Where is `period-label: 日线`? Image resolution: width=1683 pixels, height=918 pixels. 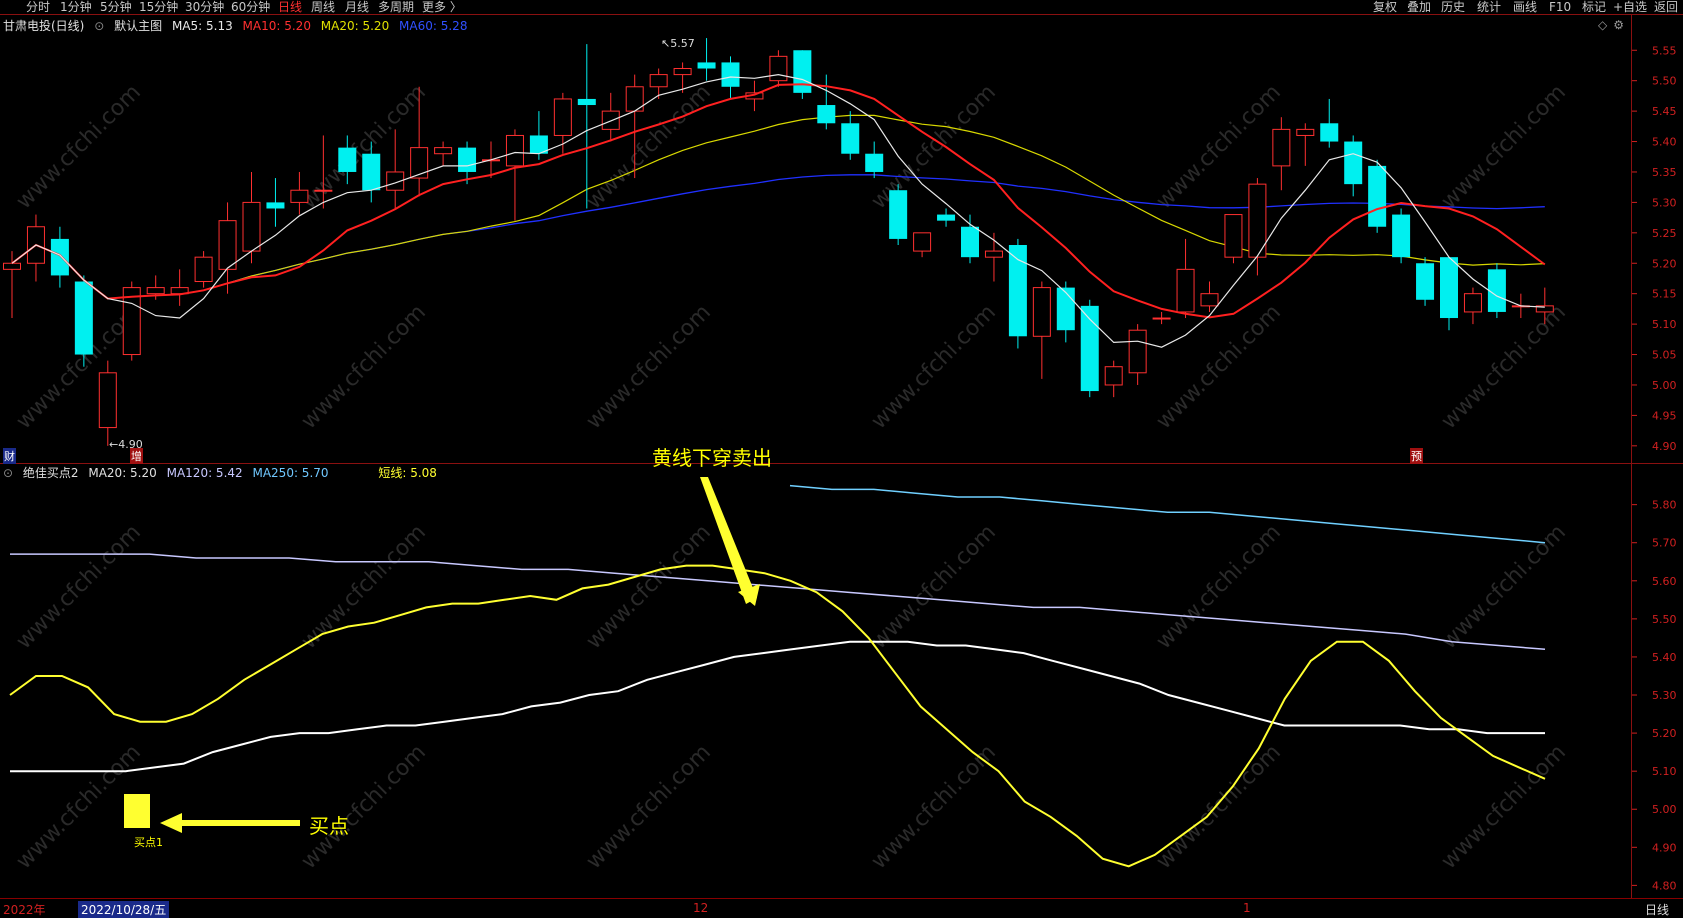
period-label: 日线 is located at coordinates (1657, 909).